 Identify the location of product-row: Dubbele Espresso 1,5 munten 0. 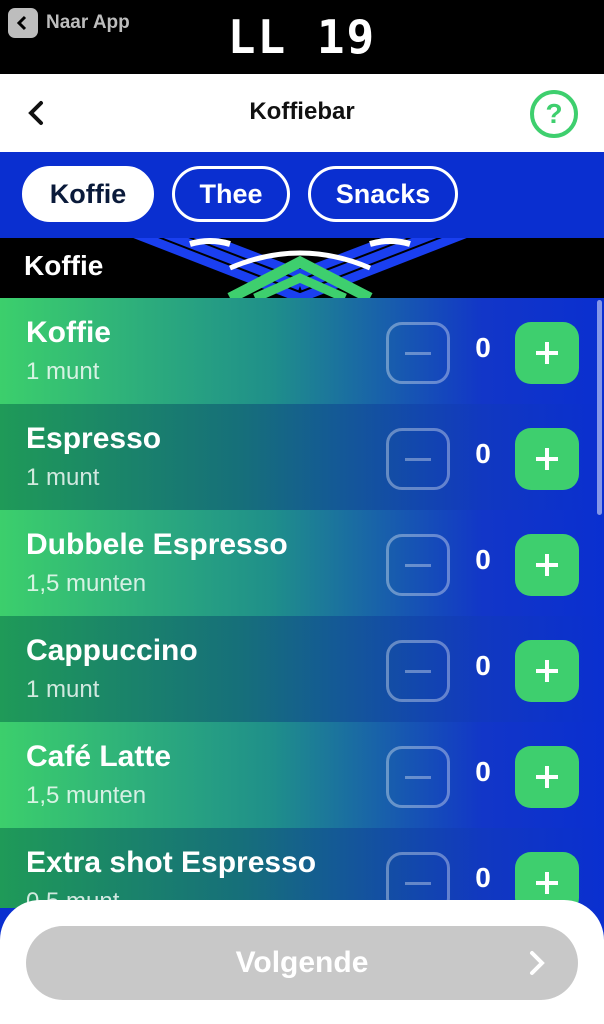
(302, 563).